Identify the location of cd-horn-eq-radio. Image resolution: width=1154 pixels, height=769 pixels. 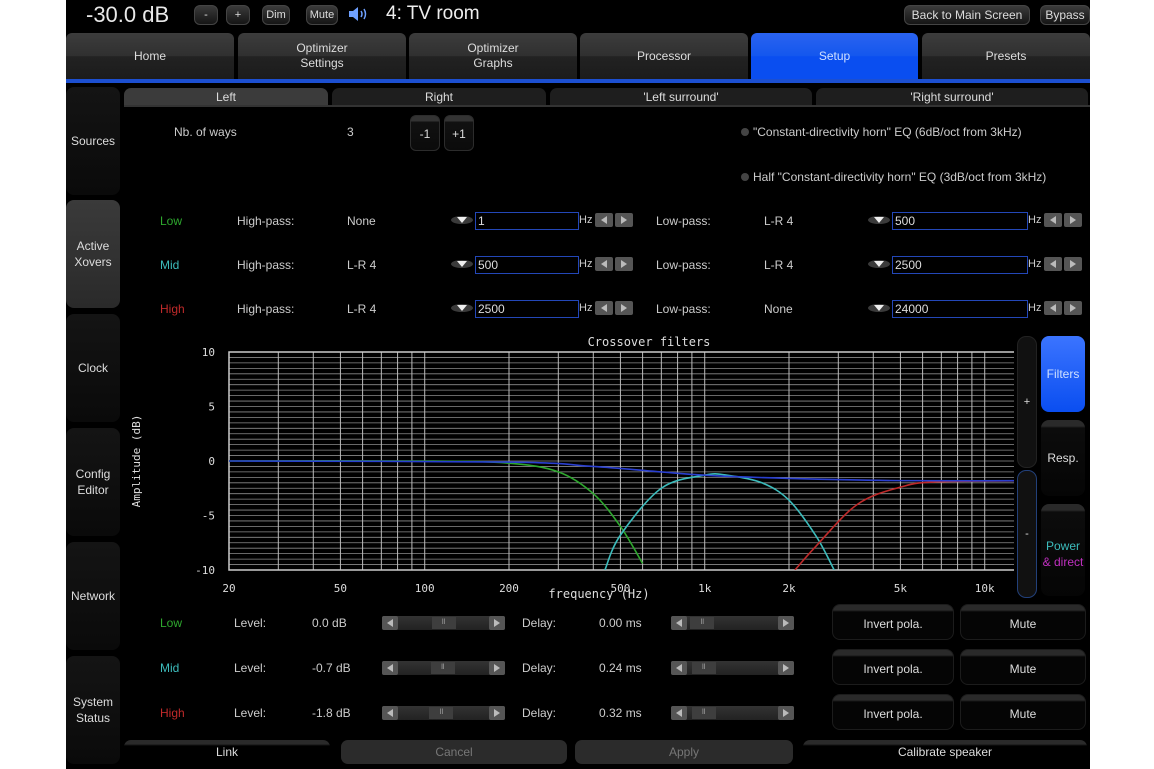
(745, 132).